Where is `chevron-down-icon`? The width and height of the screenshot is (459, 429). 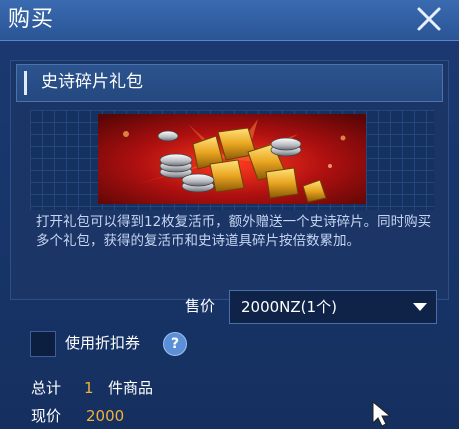
chevron-down-icon is located at coordinates (420, 307).